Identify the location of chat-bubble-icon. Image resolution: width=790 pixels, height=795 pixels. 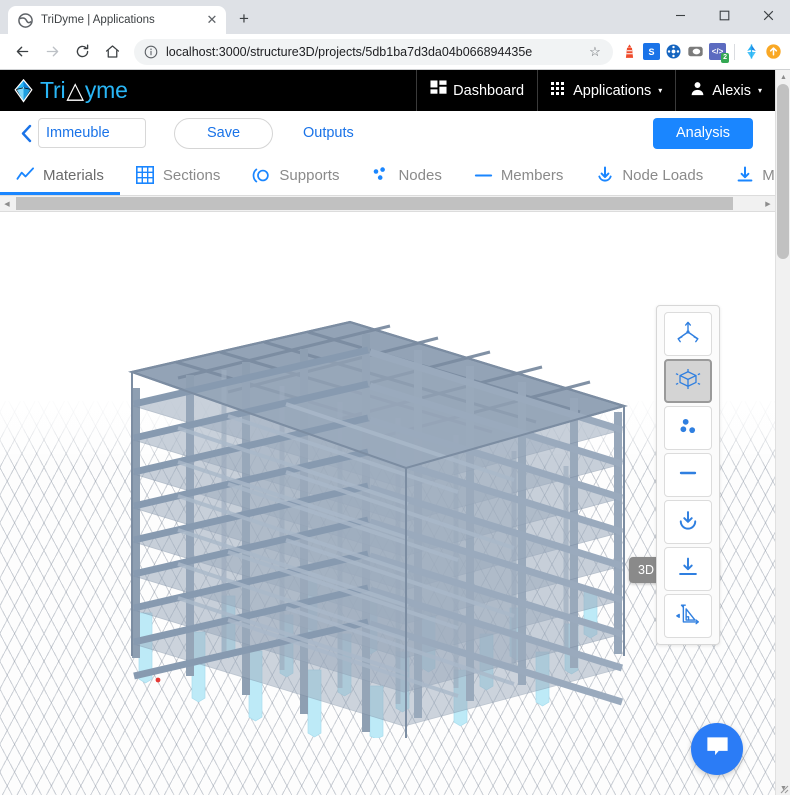
(717, 749).